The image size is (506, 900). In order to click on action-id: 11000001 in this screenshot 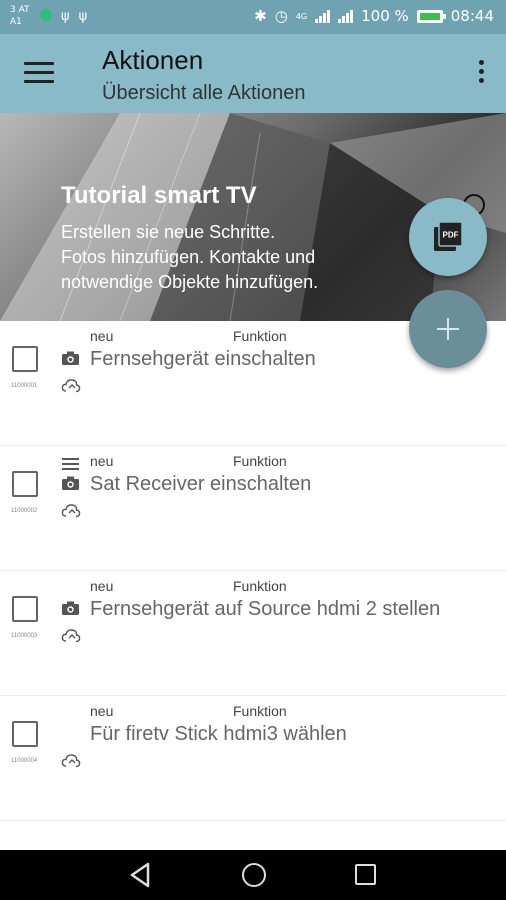, I will do `click(24, 386)`.